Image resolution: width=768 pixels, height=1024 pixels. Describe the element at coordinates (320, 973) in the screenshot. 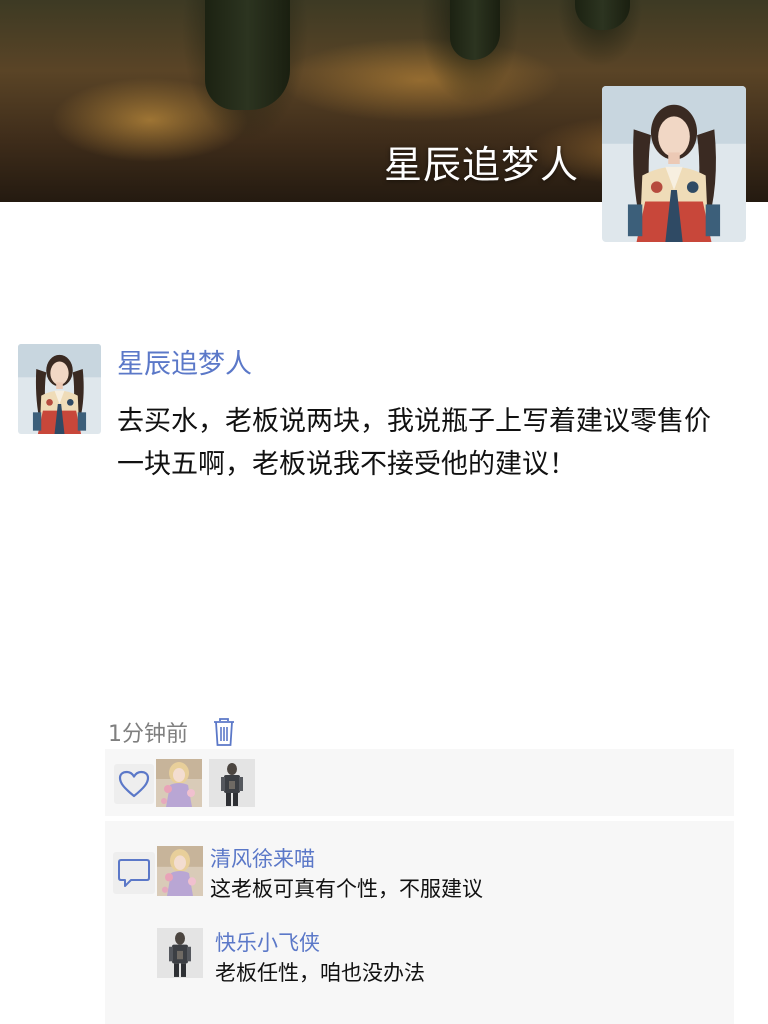

I see `comment-text: 老板任性，咱也没办法` at that location.